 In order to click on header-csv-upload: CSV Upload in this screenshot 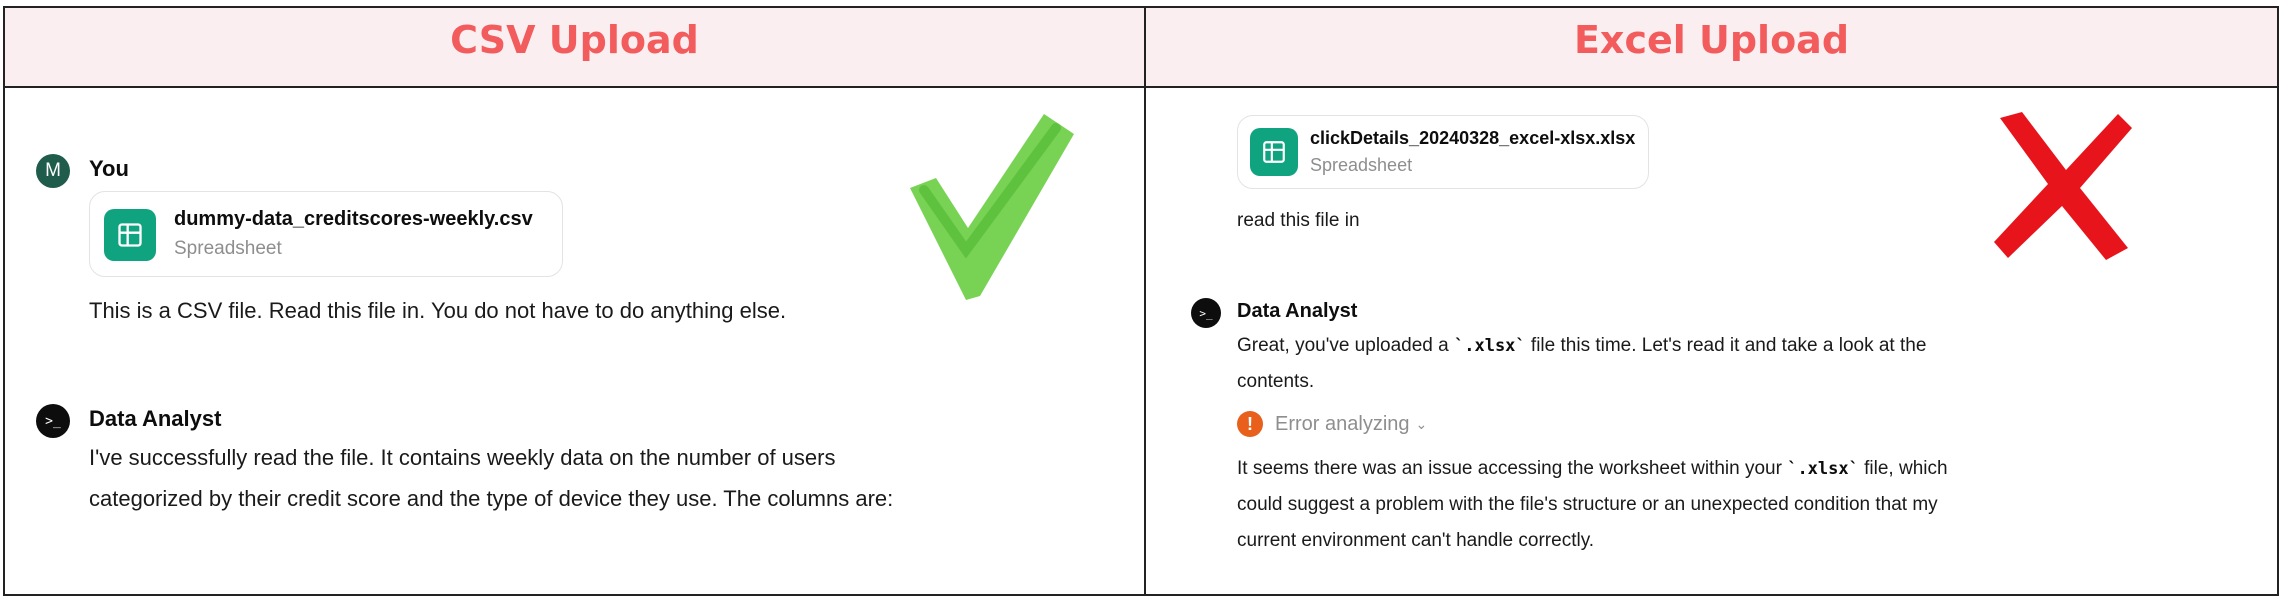, I will do `click(574, 40)`.